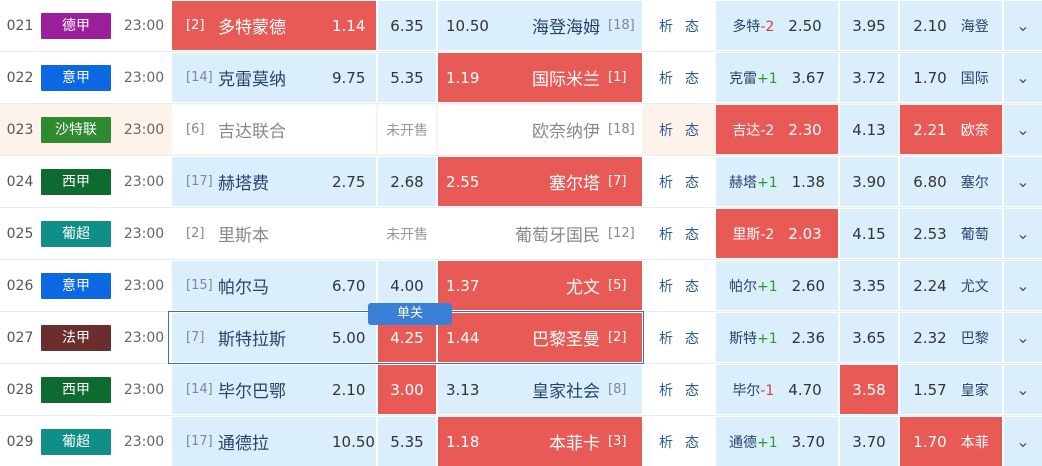 The height and width of the screenshot is (466, 1042). Describe the element at coordinates (76, 337) in the screenshot. I see `league-tag: 法甲` at that location.